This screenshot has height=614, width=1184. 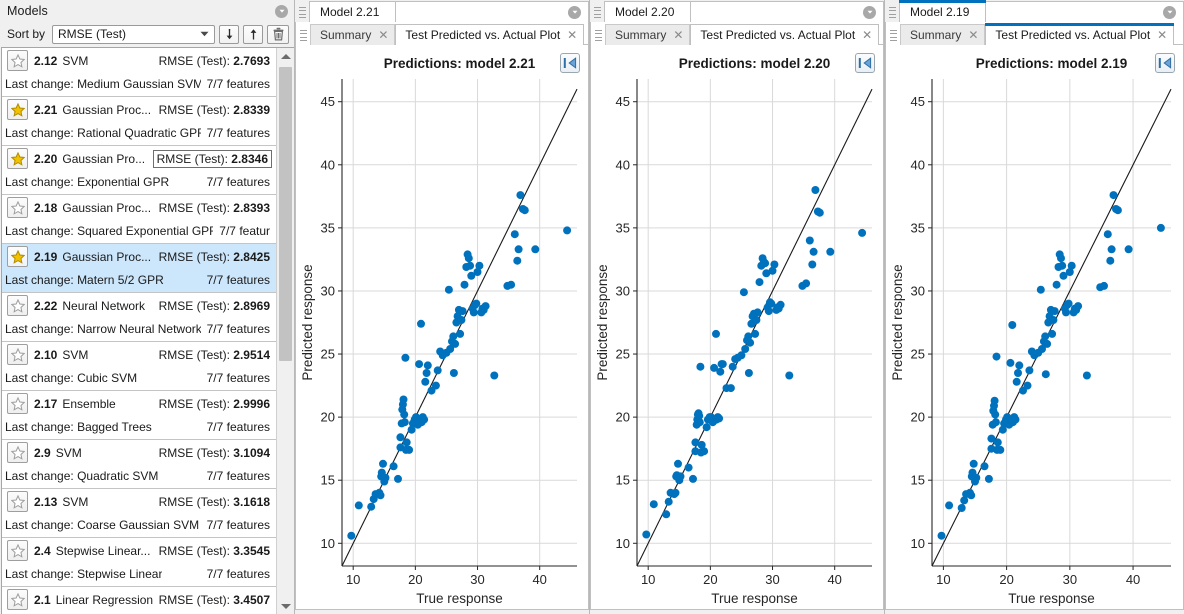 What do you see at coordinates (78, 427) in the screenshot?
I see `model-last-change: Last change: Bagged Trees` at bounding box center [78, 427].